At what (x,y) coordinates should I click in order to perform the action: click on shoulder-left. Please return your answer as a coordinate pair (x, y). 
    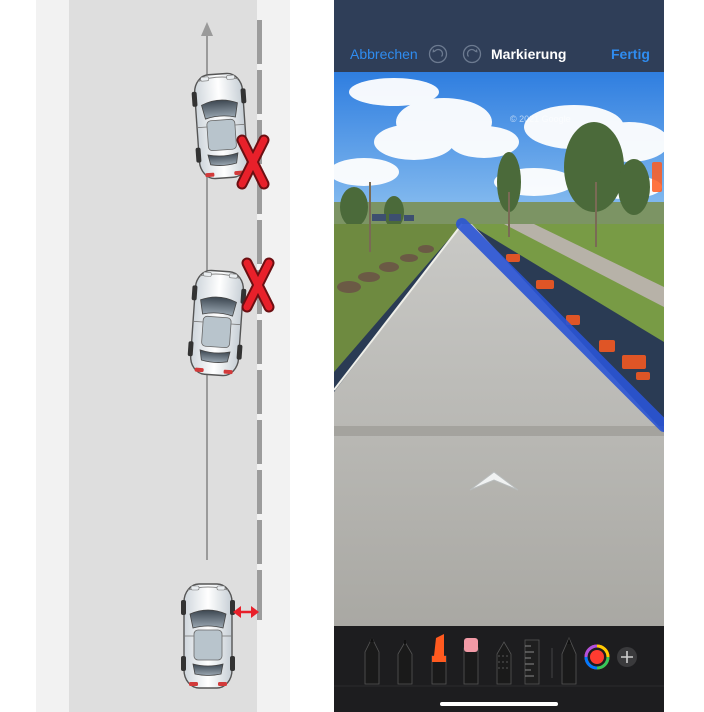
    Looking at the image, I should click on (52, 356).